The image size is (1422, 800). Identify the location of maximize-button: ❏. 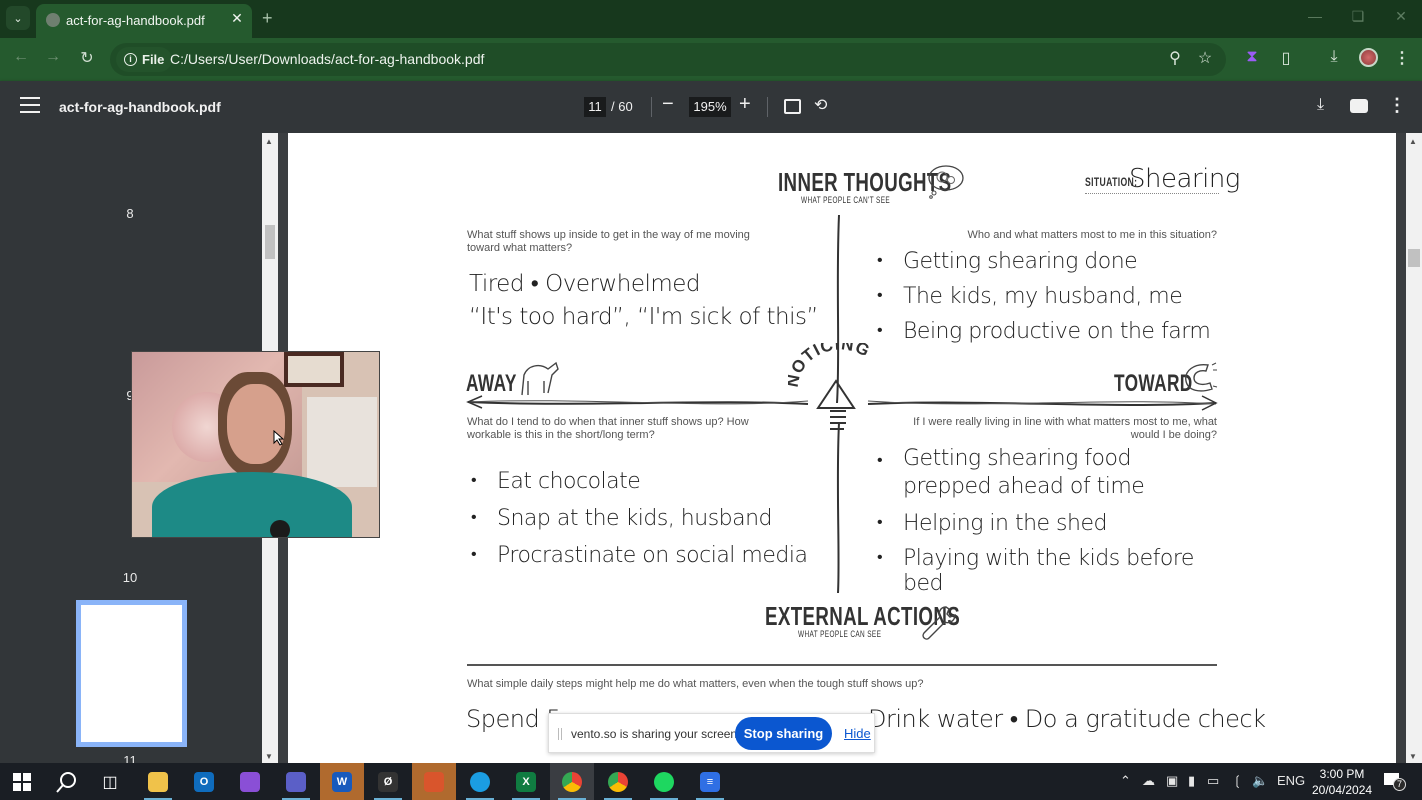
(1358, 16).